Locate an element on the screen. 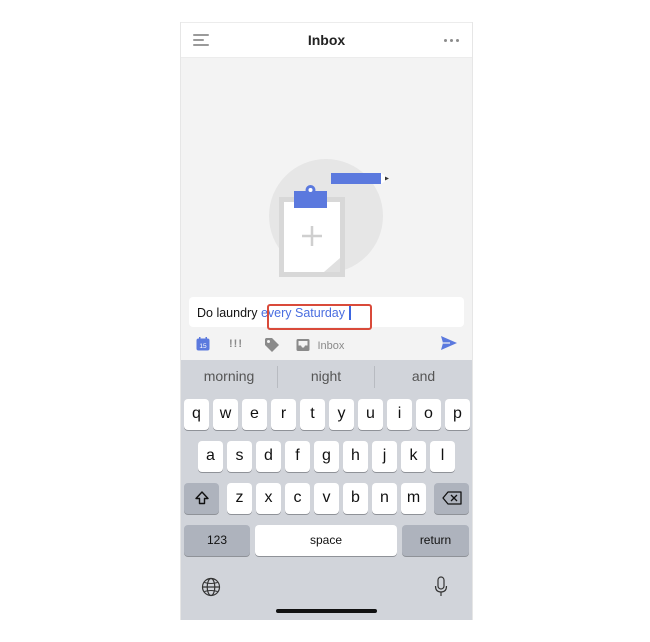 Image resolution: width=650 pixels, height=642 pixels. priority-button: !!! is located at coordinates (236, 344).